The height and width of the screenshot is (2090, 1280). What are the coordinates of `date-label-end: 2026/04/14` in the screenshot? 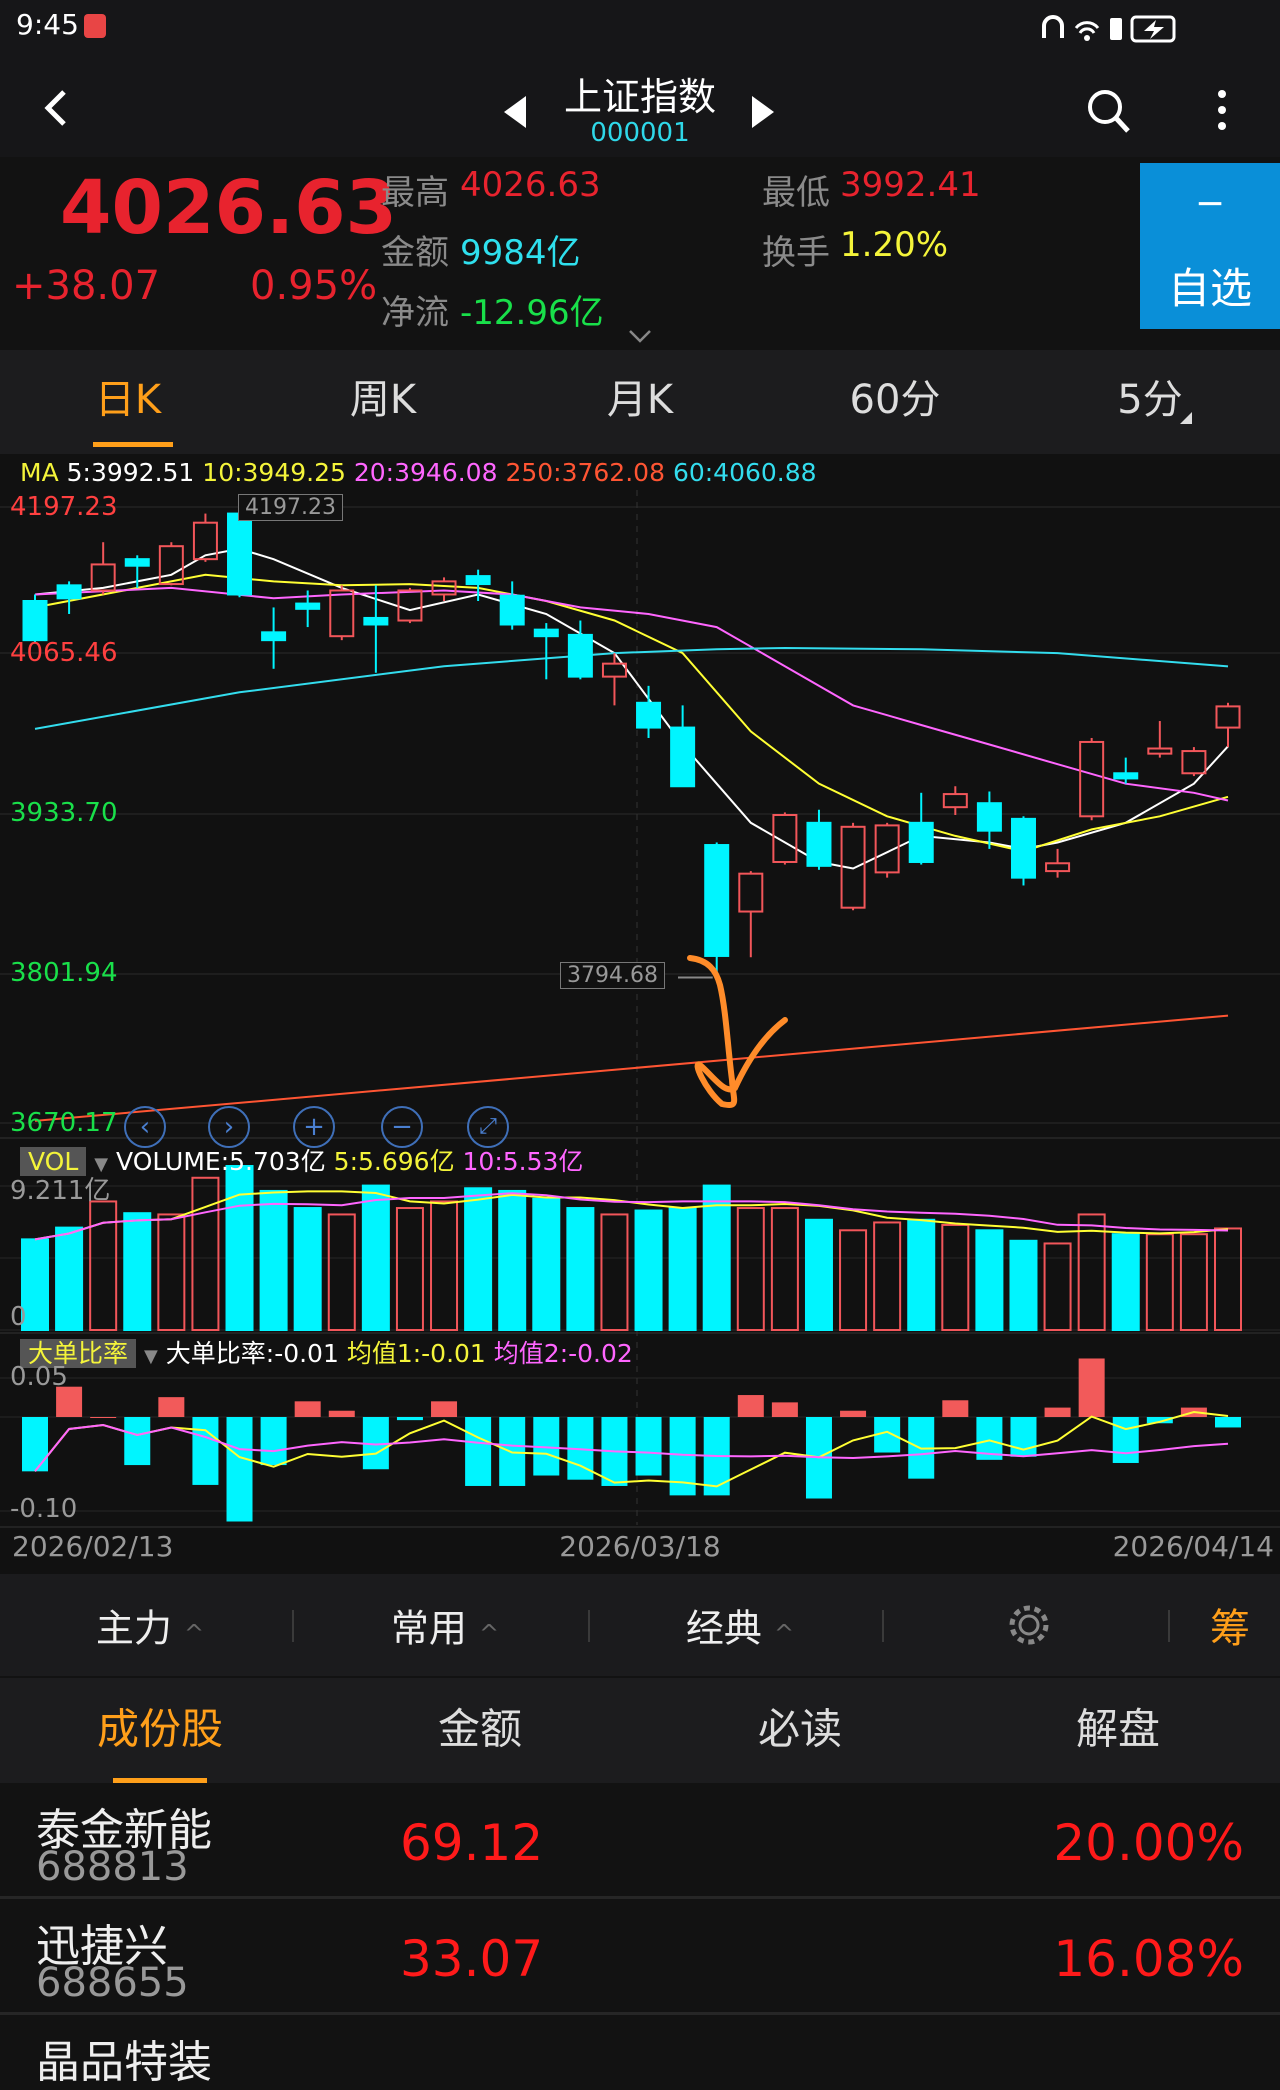 It's located at (1193, 1546).